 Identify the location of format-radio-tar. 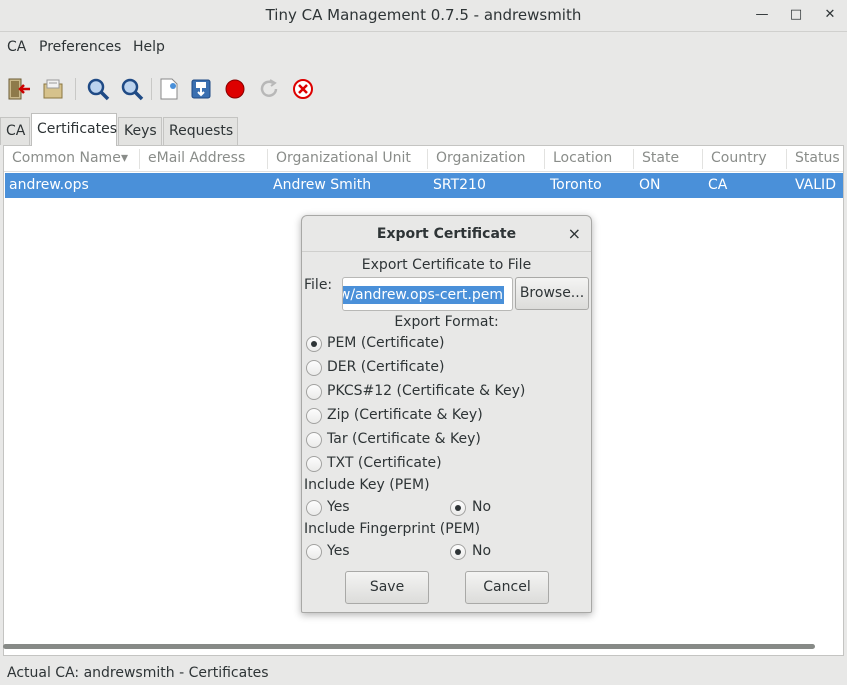
(314, 440).